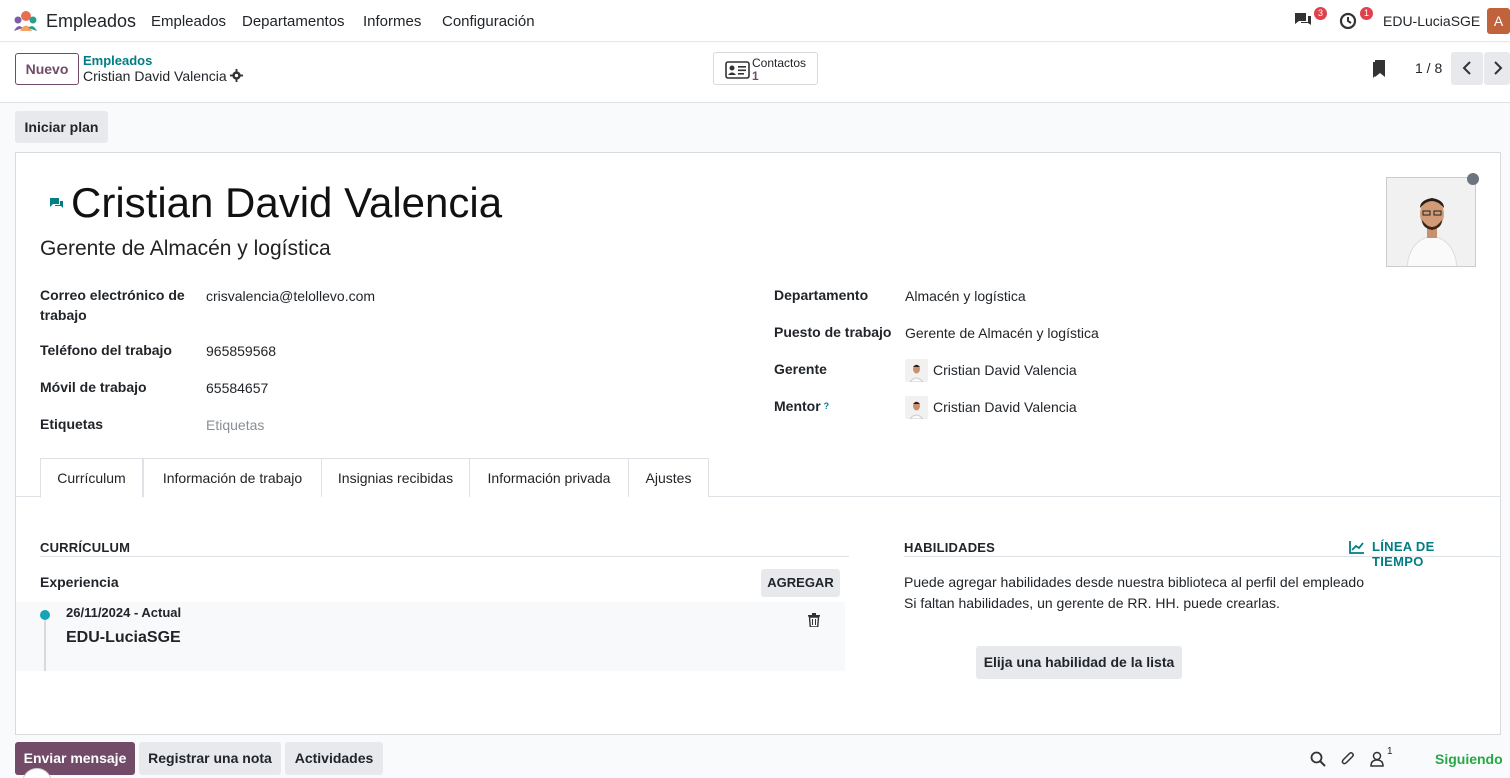  I want to click on mentor-avatar, so click(916, 407).